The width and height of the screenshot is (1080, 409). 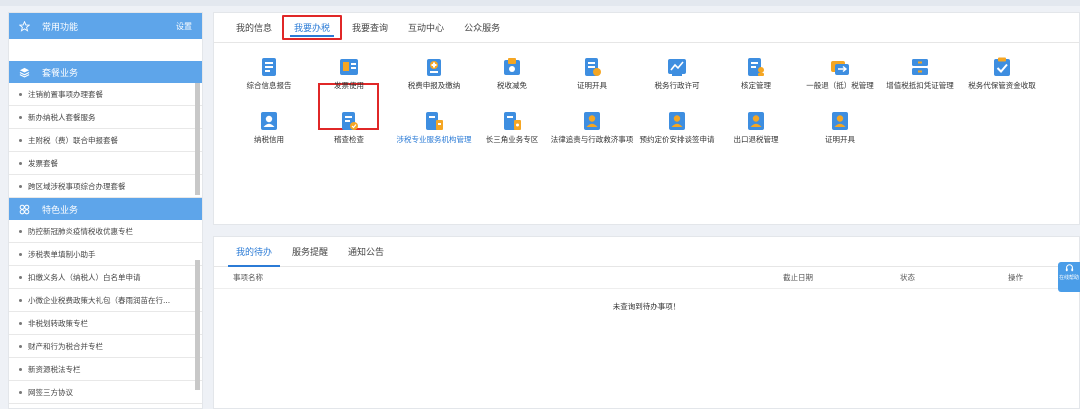 I want to click on service-admin-license: 税务行政许可, so click(x=677, y=73).